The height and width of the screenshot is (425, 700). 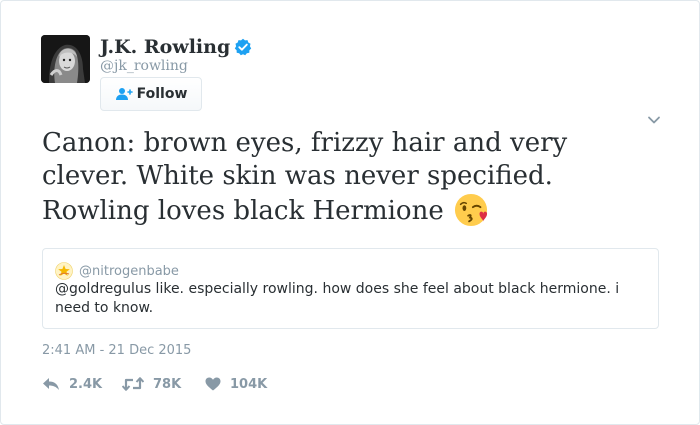 I want to click on reply-count: 2.4K, so click(x=86, y=384).